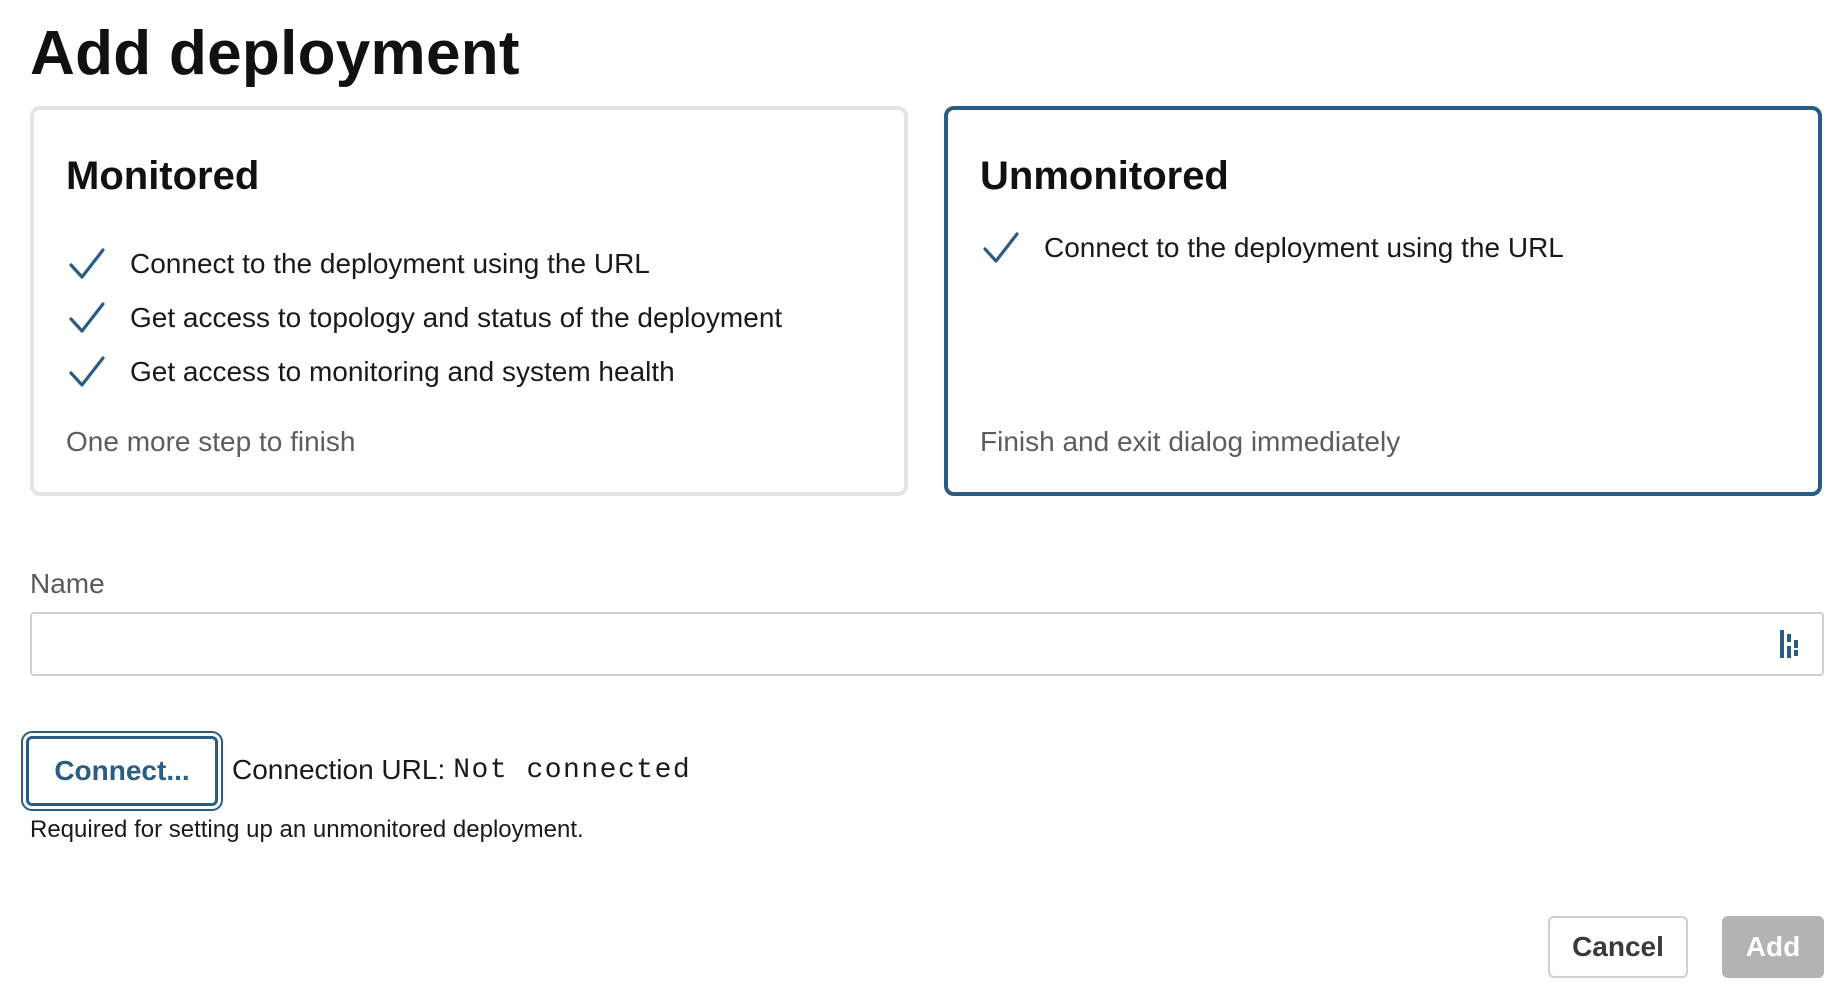 This screenshot has width=1844, height=998. What do you see at coordinates (67, 583) in the screenshot?
I see `name-field-label: Name` at bounding box center [67, 583].